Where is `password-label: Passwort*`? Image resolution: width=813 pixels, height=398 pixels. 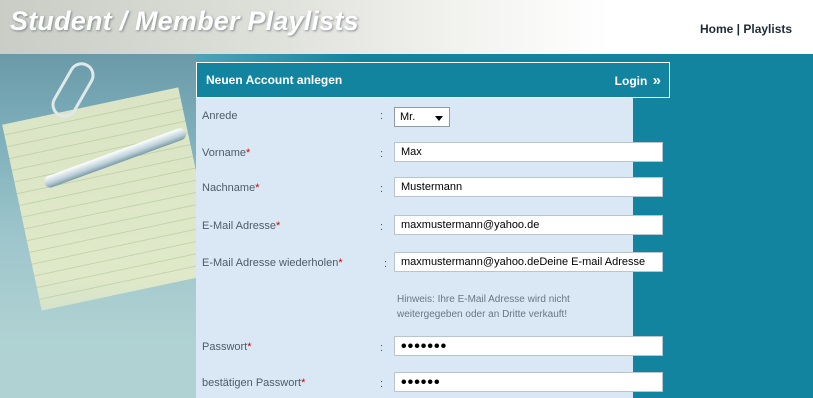 password-label: Passwort* is located at coordinates (227, 347).